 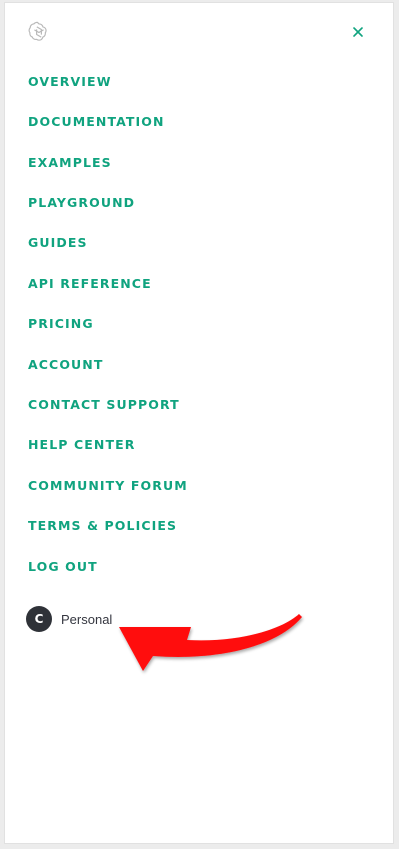 What do you see at coordinates (104, 405) in the screenshot?
I see `nav-item-contact-support: CONTACT SUPPORT` at bounding box center [104, 405].